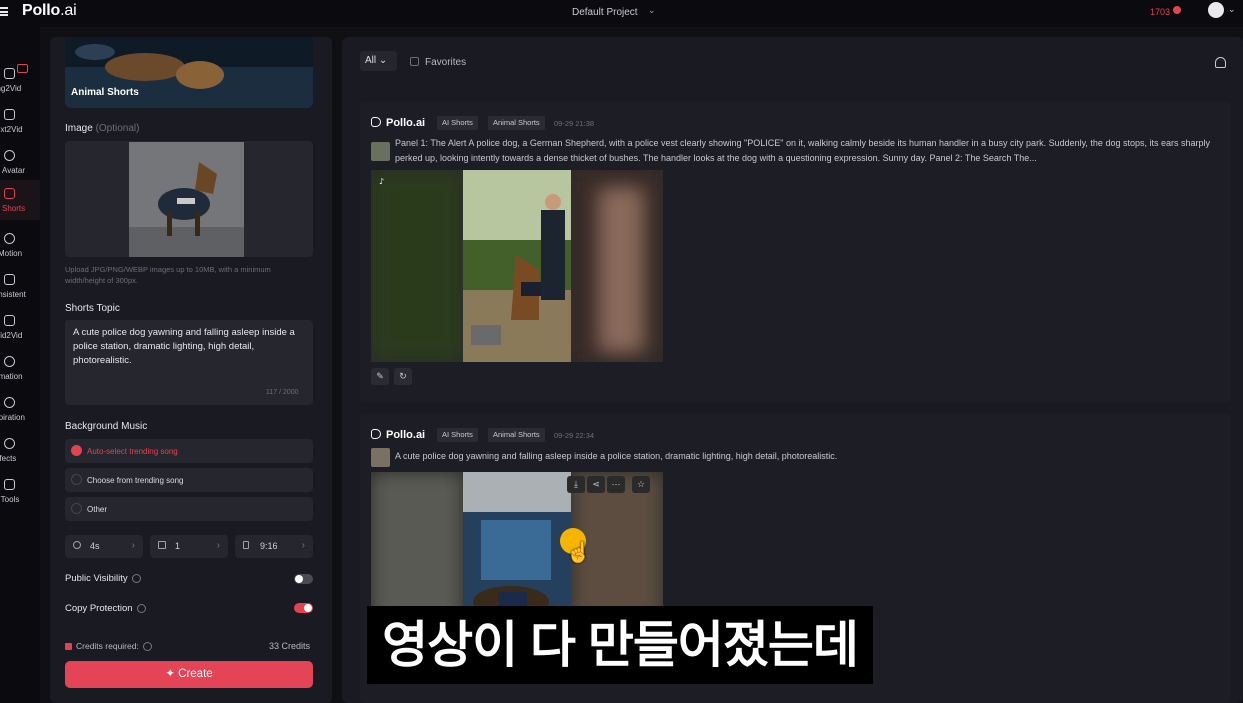 The height and width of the screenshot is (703, 1243). I want to click on rail-item-shorts: Shorts, so click(20, 200).